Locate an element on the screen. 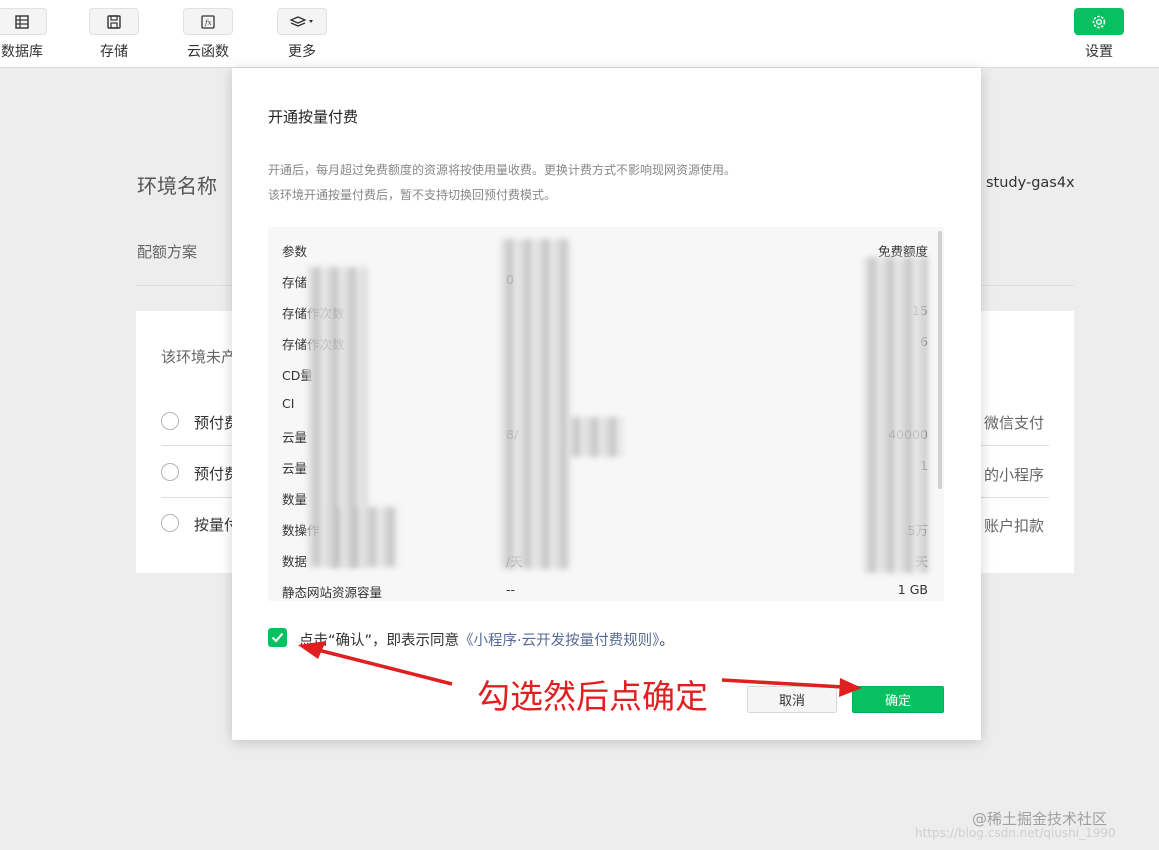 The image size is (1159, 850). annotation-arrows is located at coordinates (580, 669).